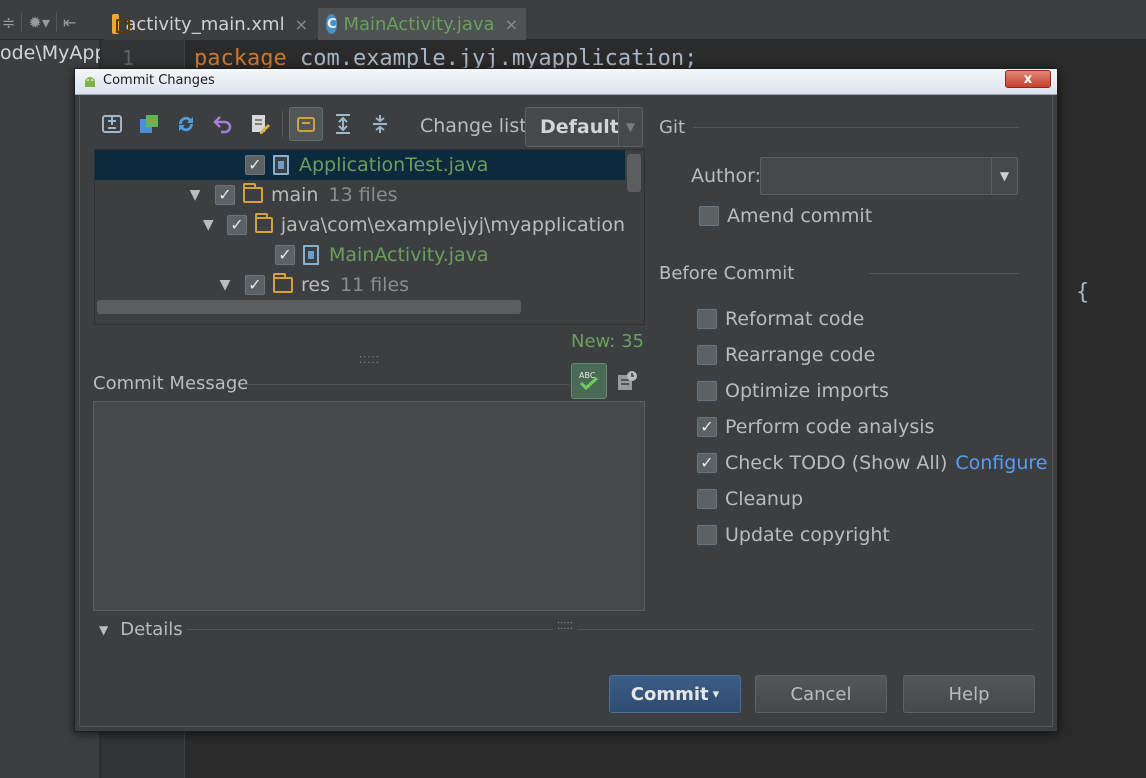 The height and width of the screenshot is (778, 1146). Describe the element at coordinates (69, 22) in the screenshot. I see `hide-panel-icon: ⇤` at that location.